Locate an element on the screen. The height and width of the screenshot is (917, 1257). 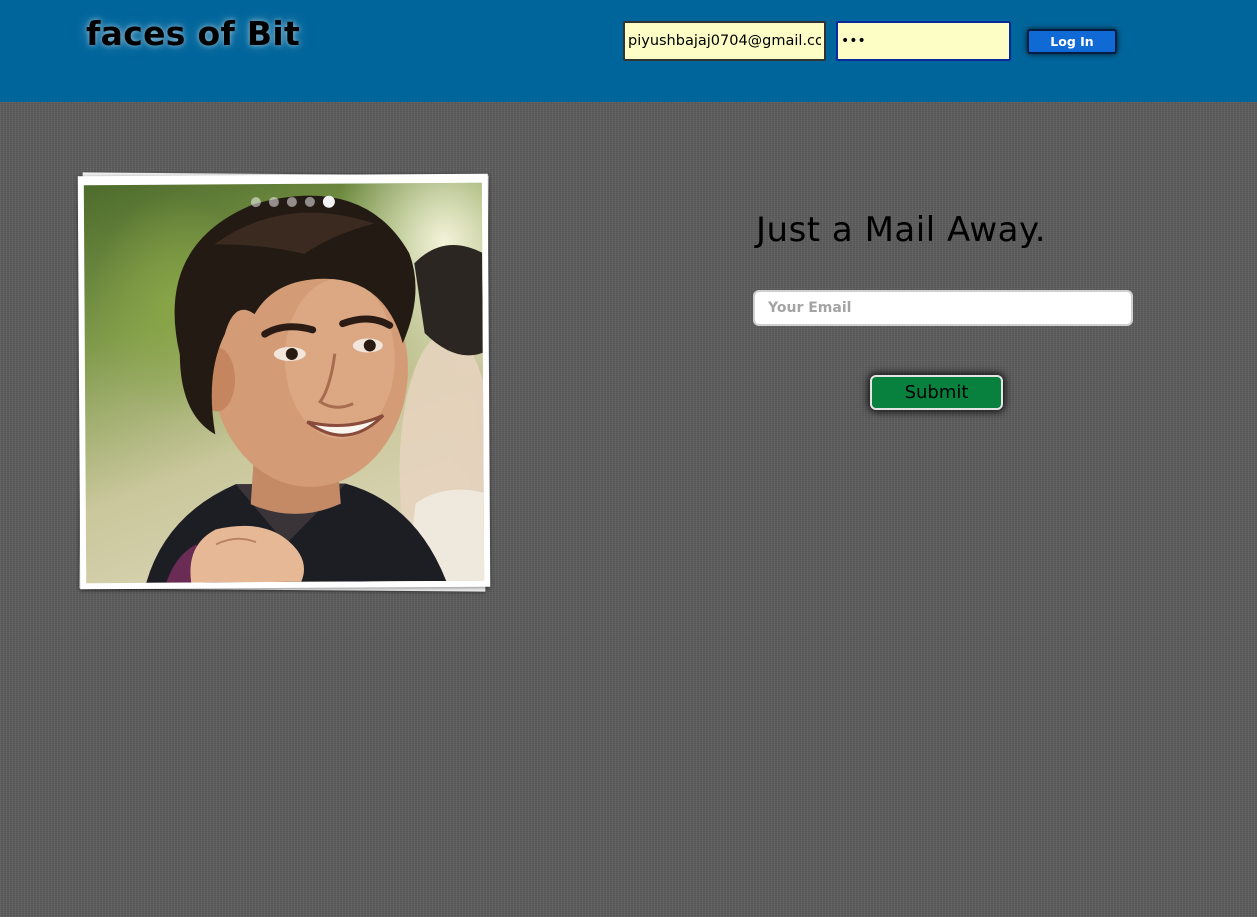
login-password-input is located at coordinates (923, 41).